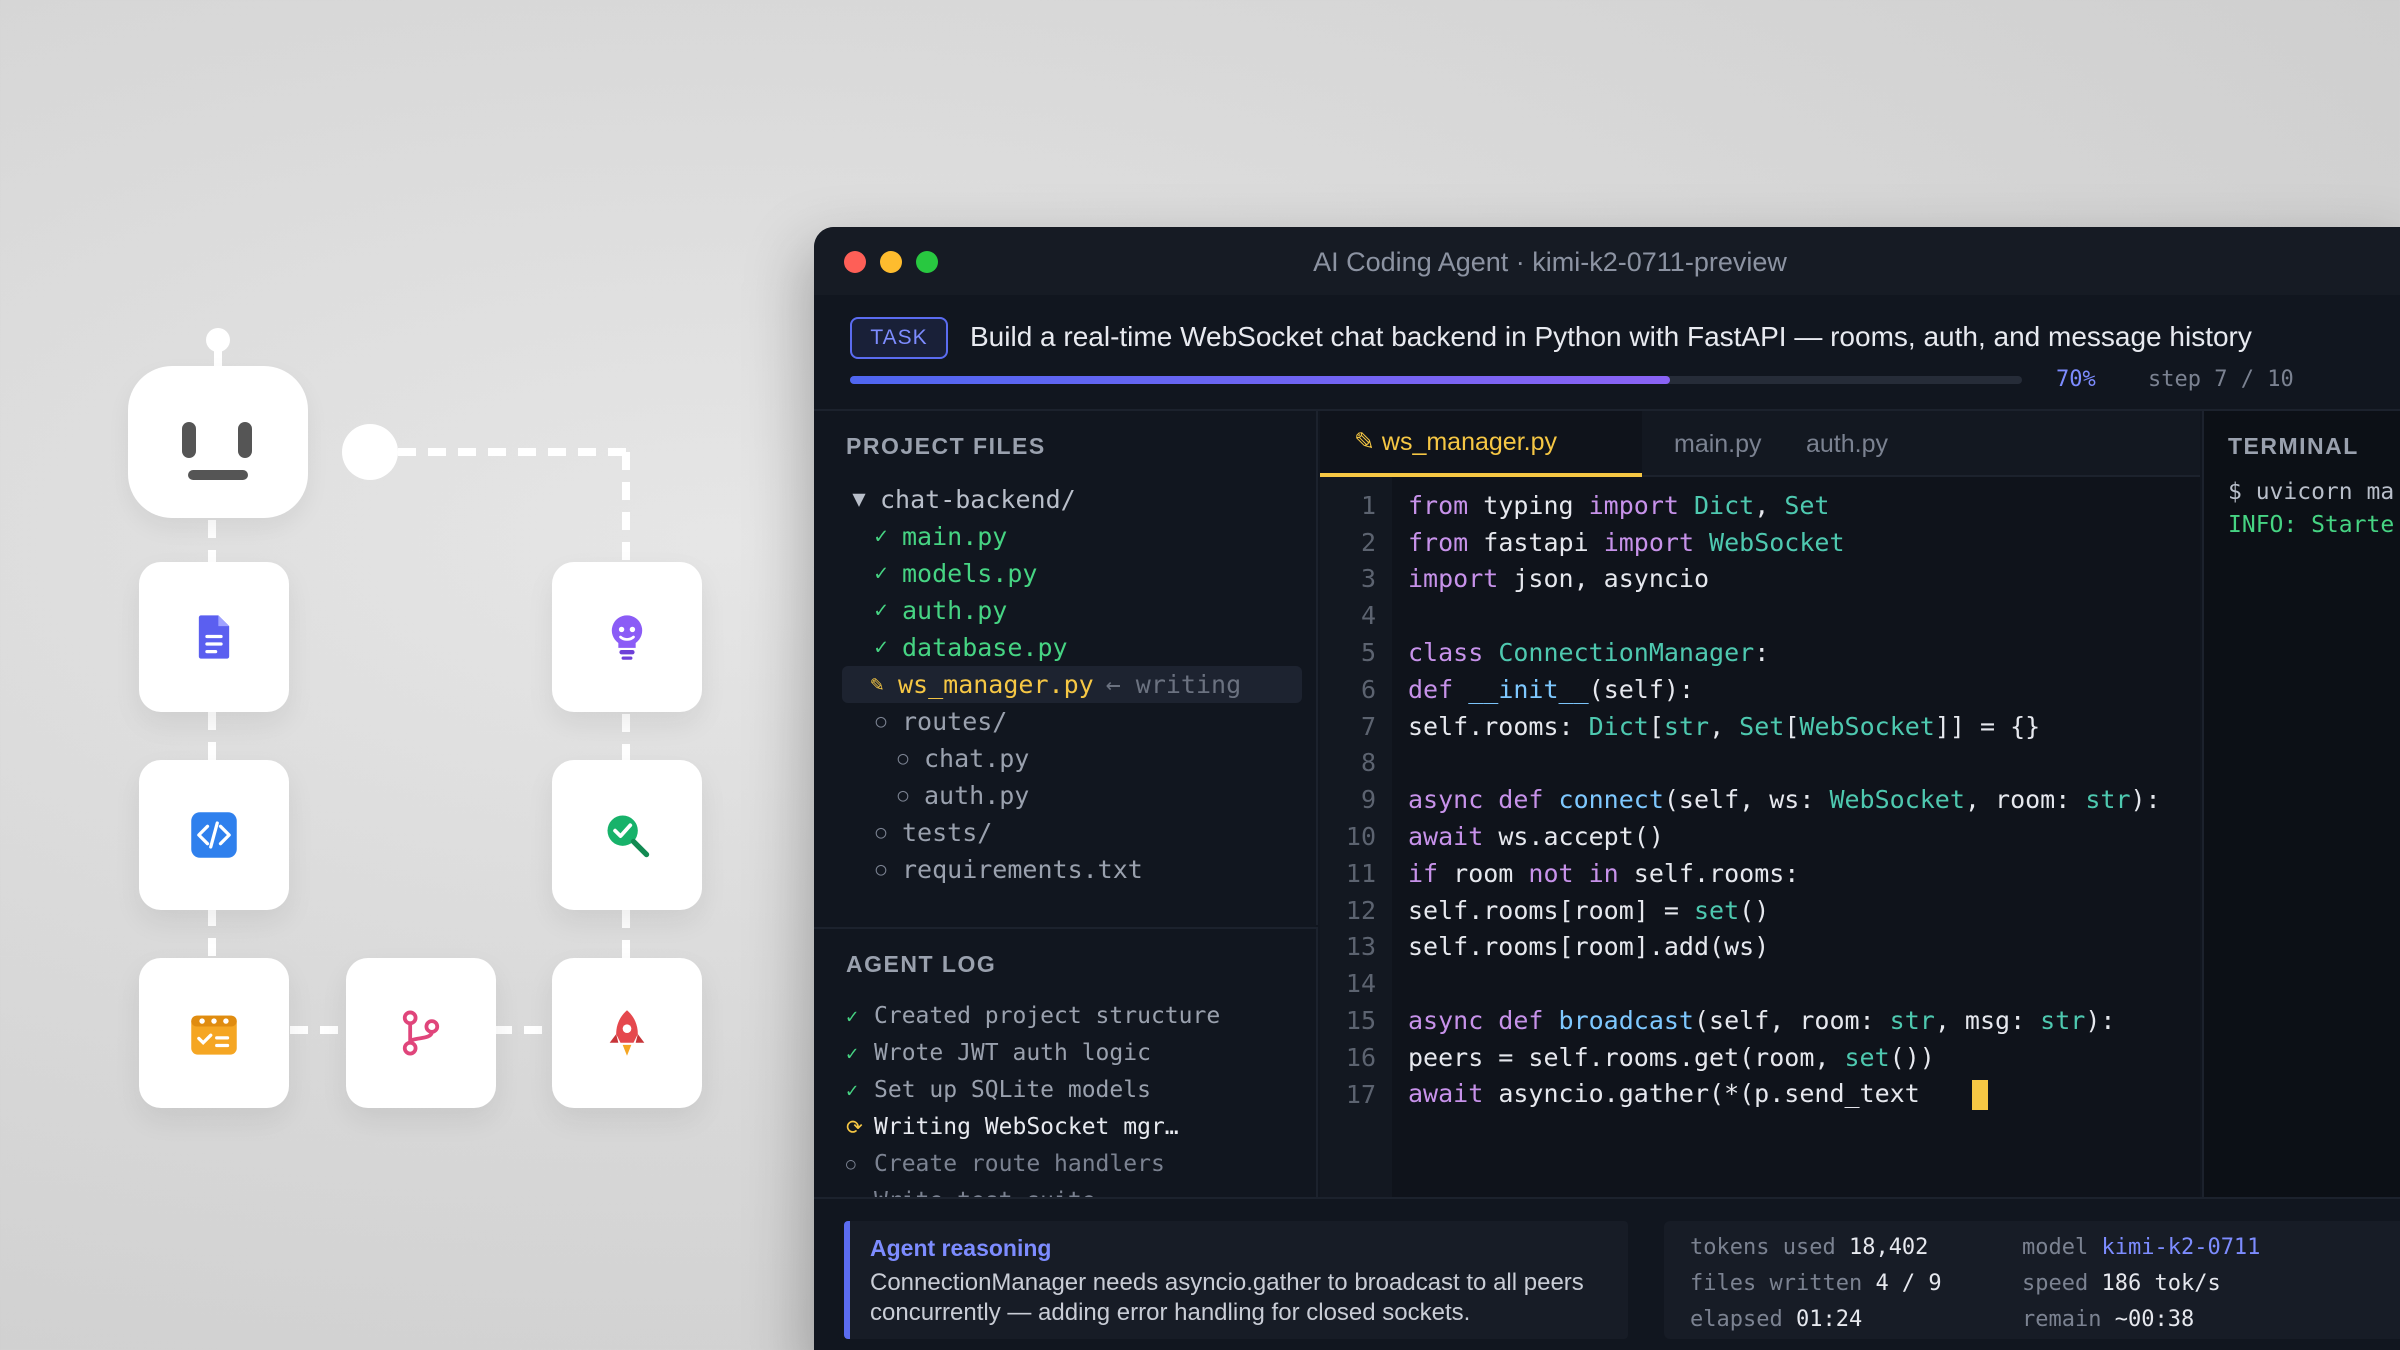  I want to click on agent-reasoning-title: Agent reasoning, so click(961, 1248).